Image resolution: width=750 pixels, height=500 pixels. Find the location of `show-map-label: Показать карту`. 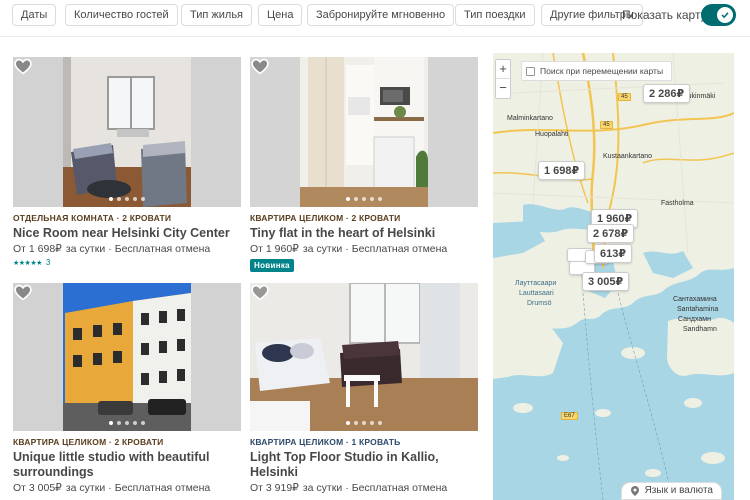

show-map-label: Показать карту is located at coordinates (664, 15).